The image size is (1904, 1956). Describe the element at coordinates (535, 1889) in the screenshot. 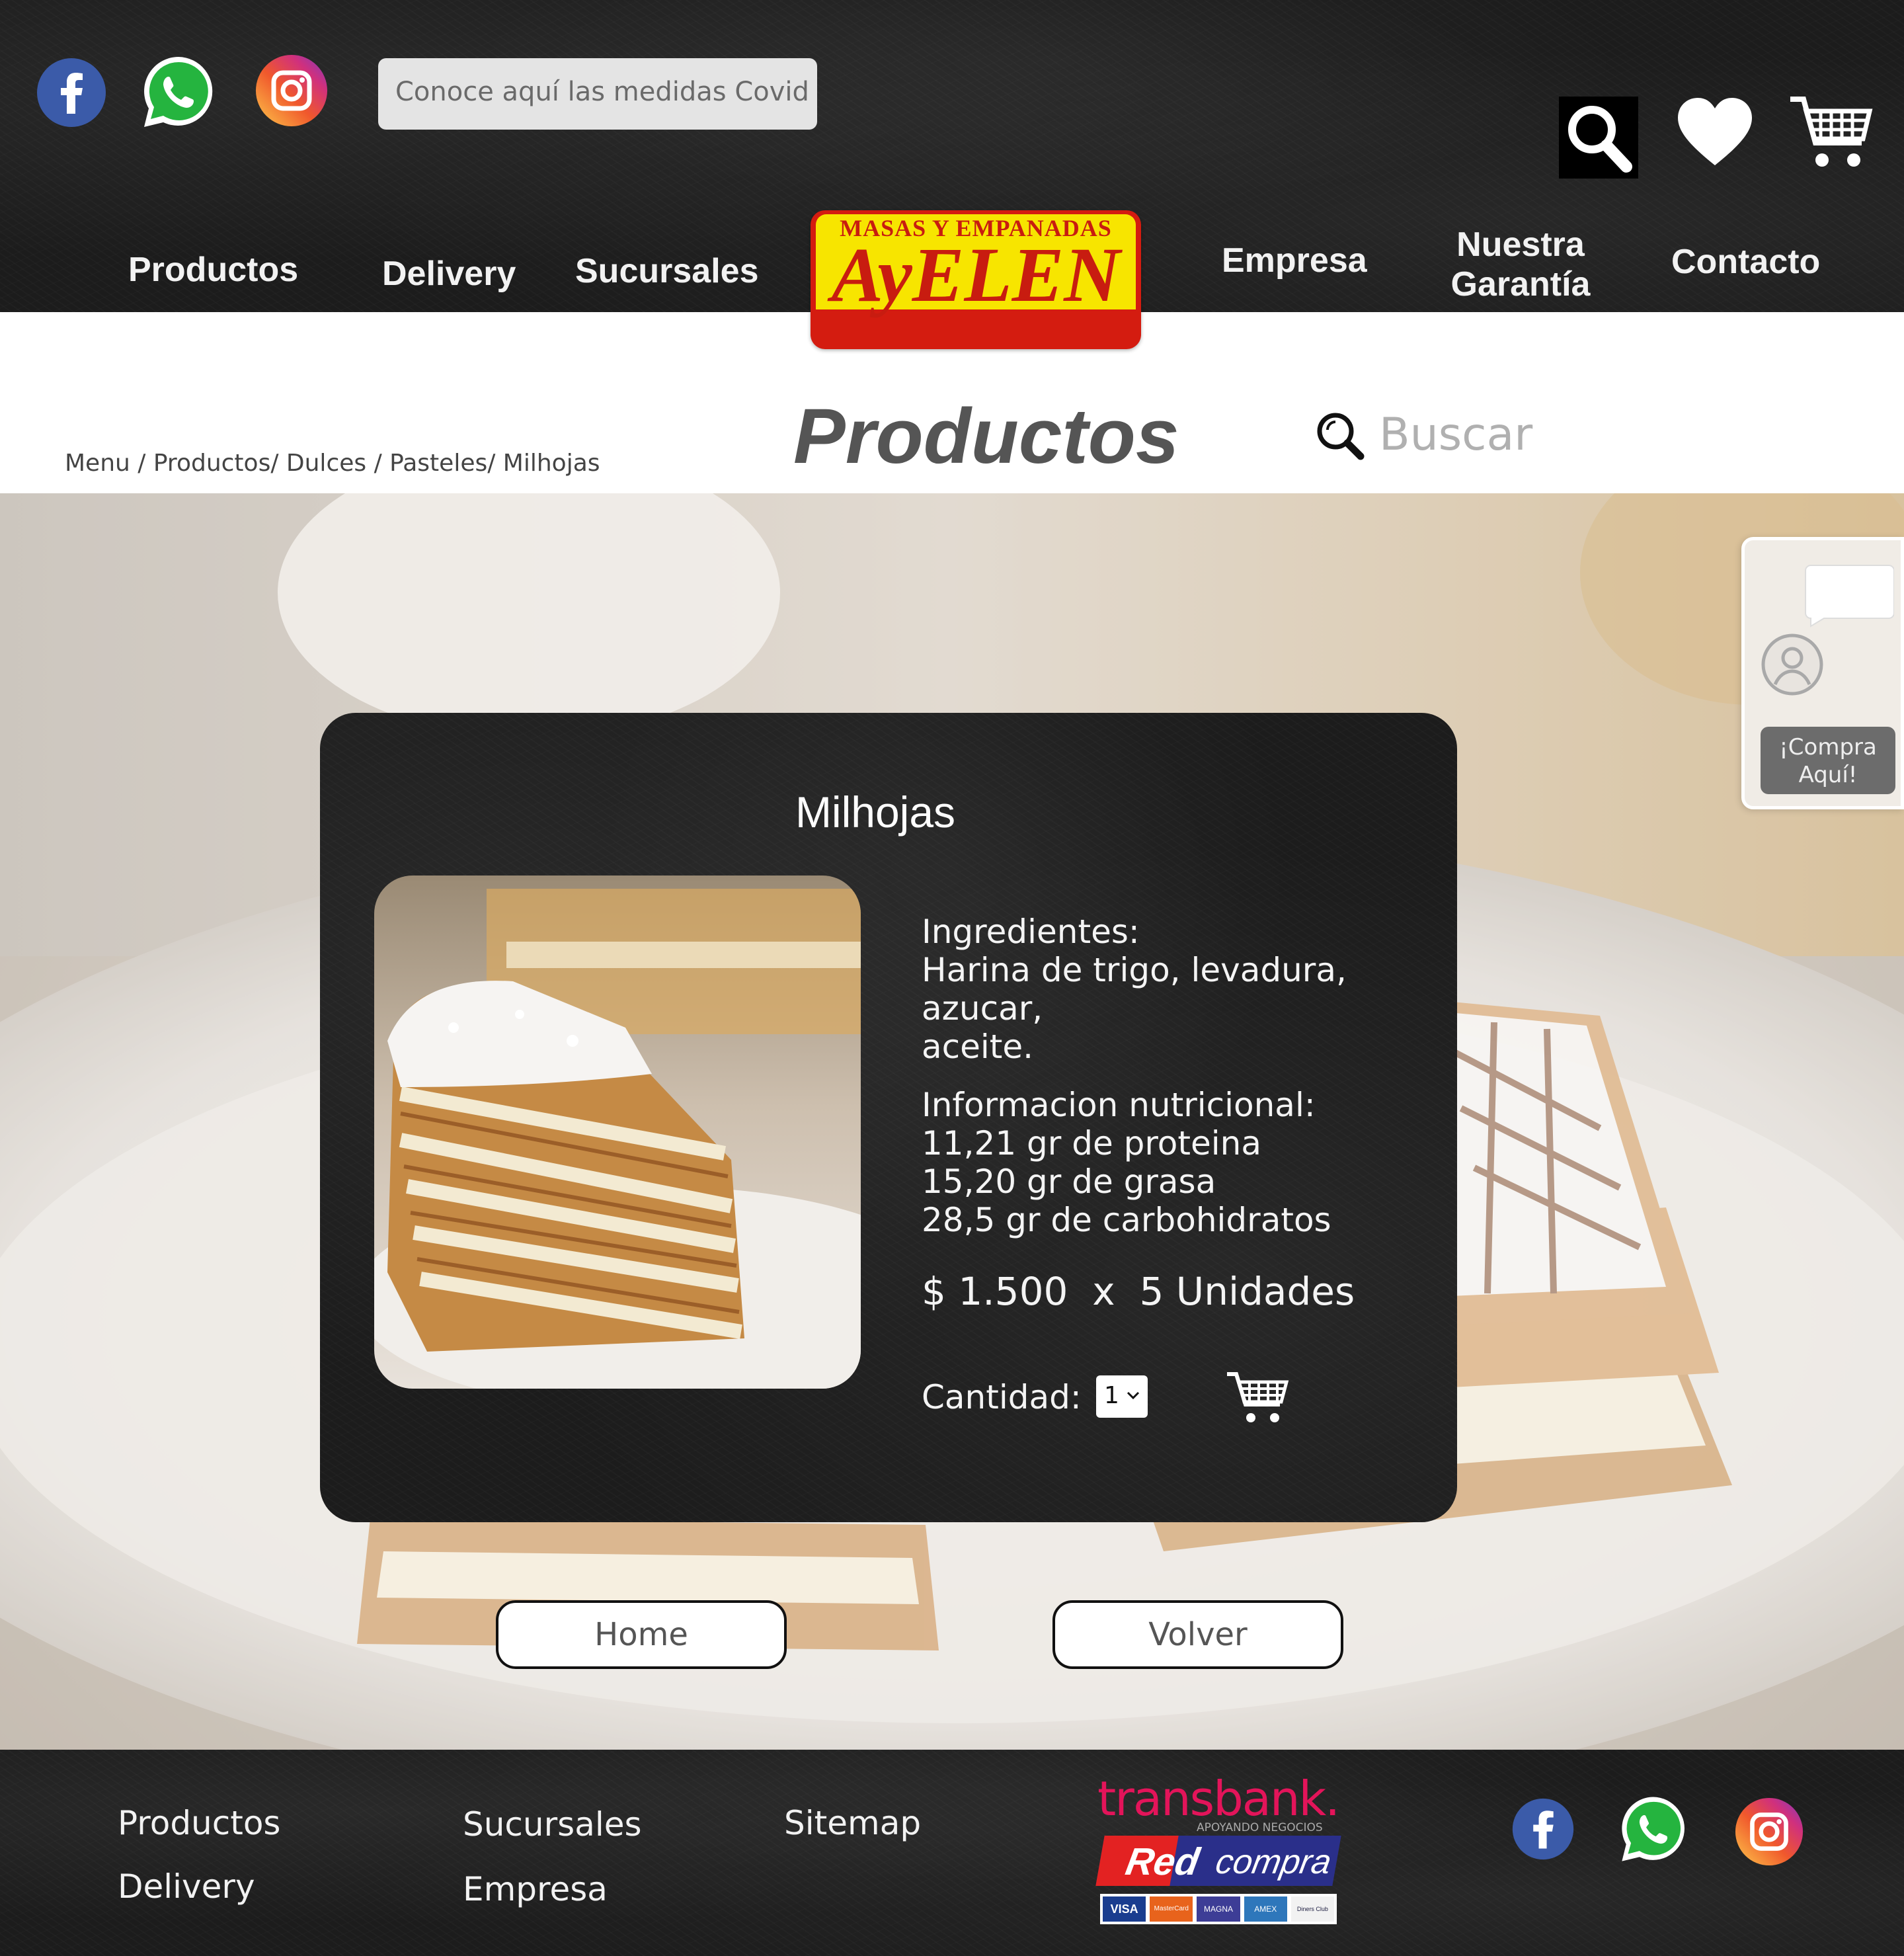

I see `footer-link-empresa: Empresa` at that location.